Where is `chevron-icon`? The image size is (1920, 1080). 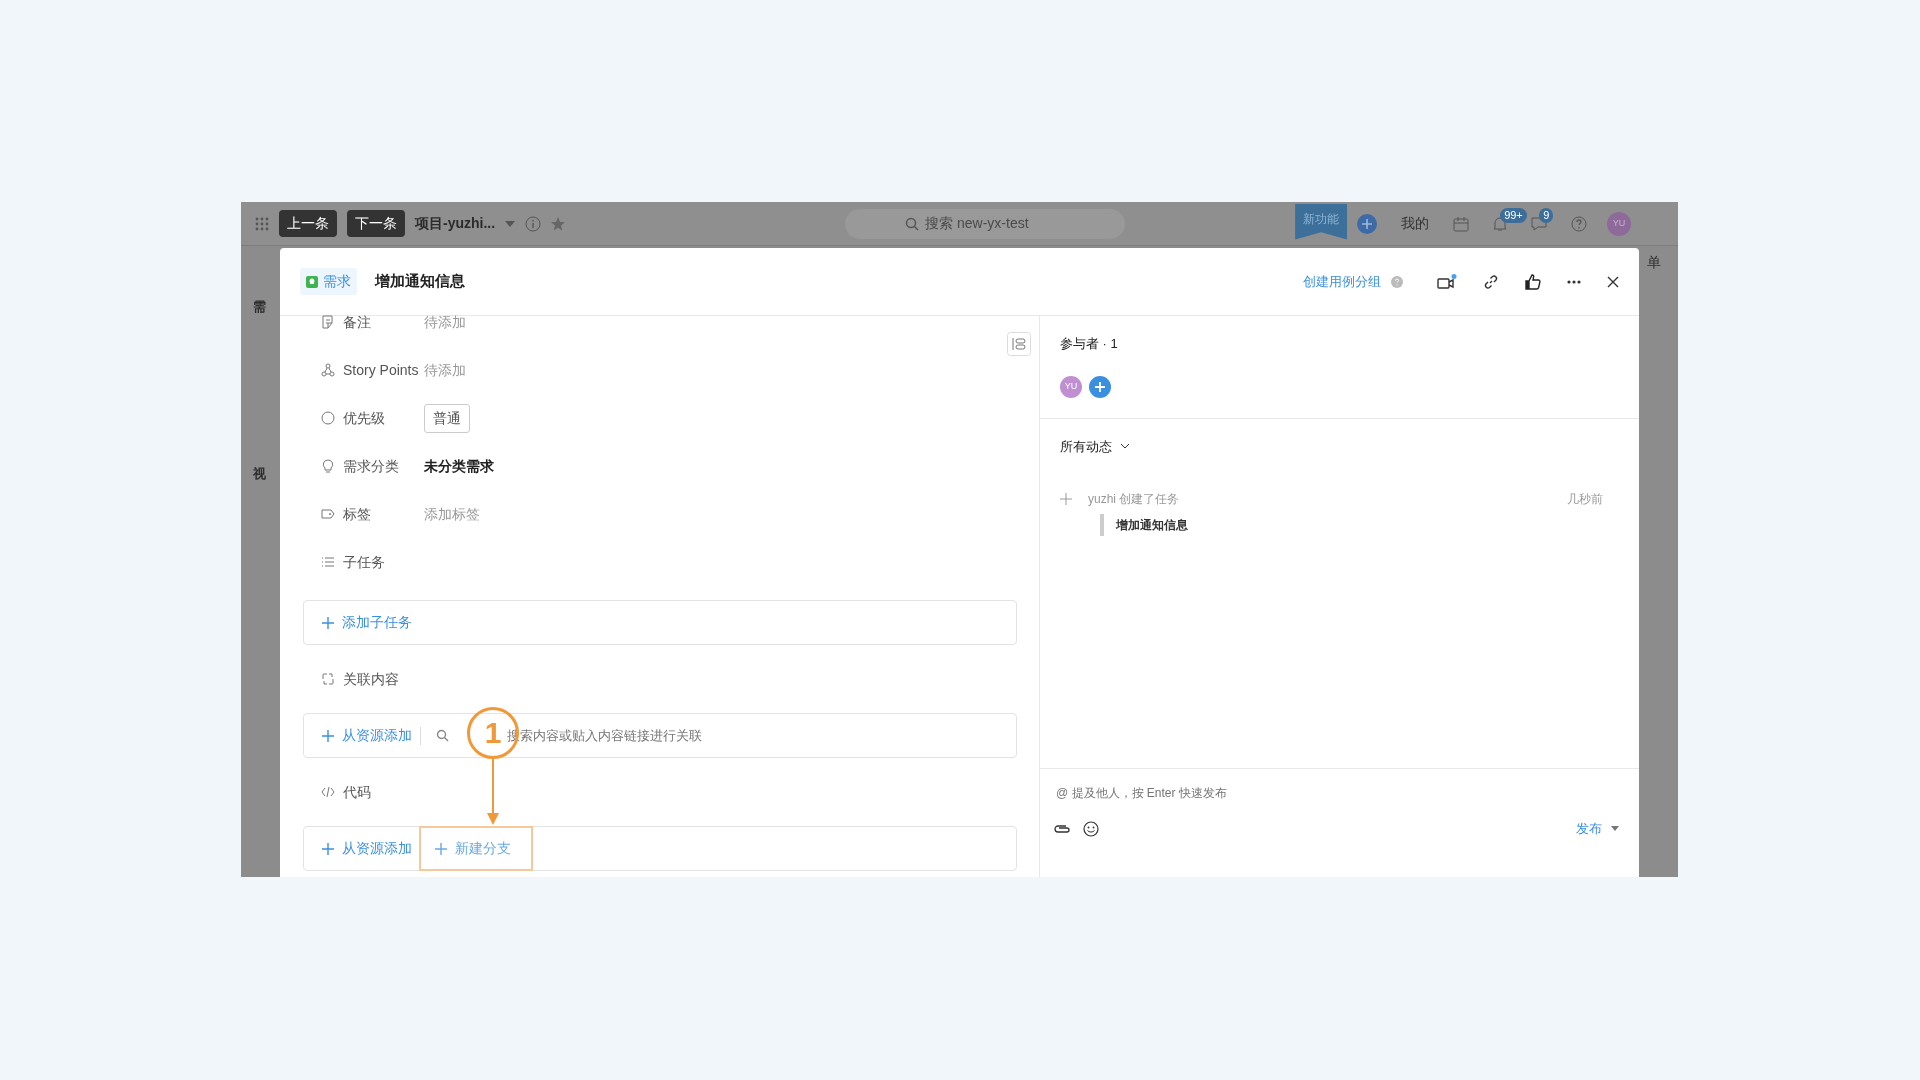 chevron-icon is located at coordinates (1125, 446).